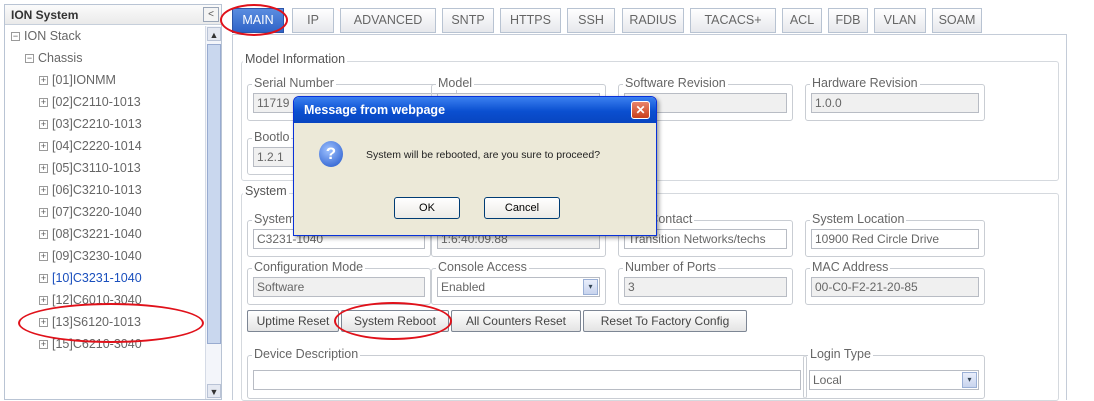 The height and width of the screenshot is (401, 1094). I want to click on login-type-value: Local, so click(827, 380).